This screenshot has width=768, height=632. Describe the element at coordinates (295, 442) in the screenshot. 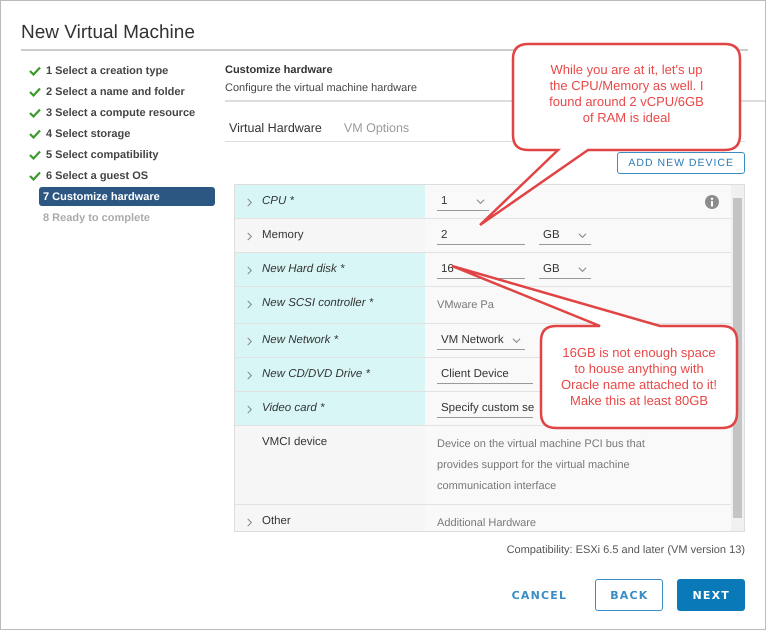

I see `device-label: VMCI device` at that location.